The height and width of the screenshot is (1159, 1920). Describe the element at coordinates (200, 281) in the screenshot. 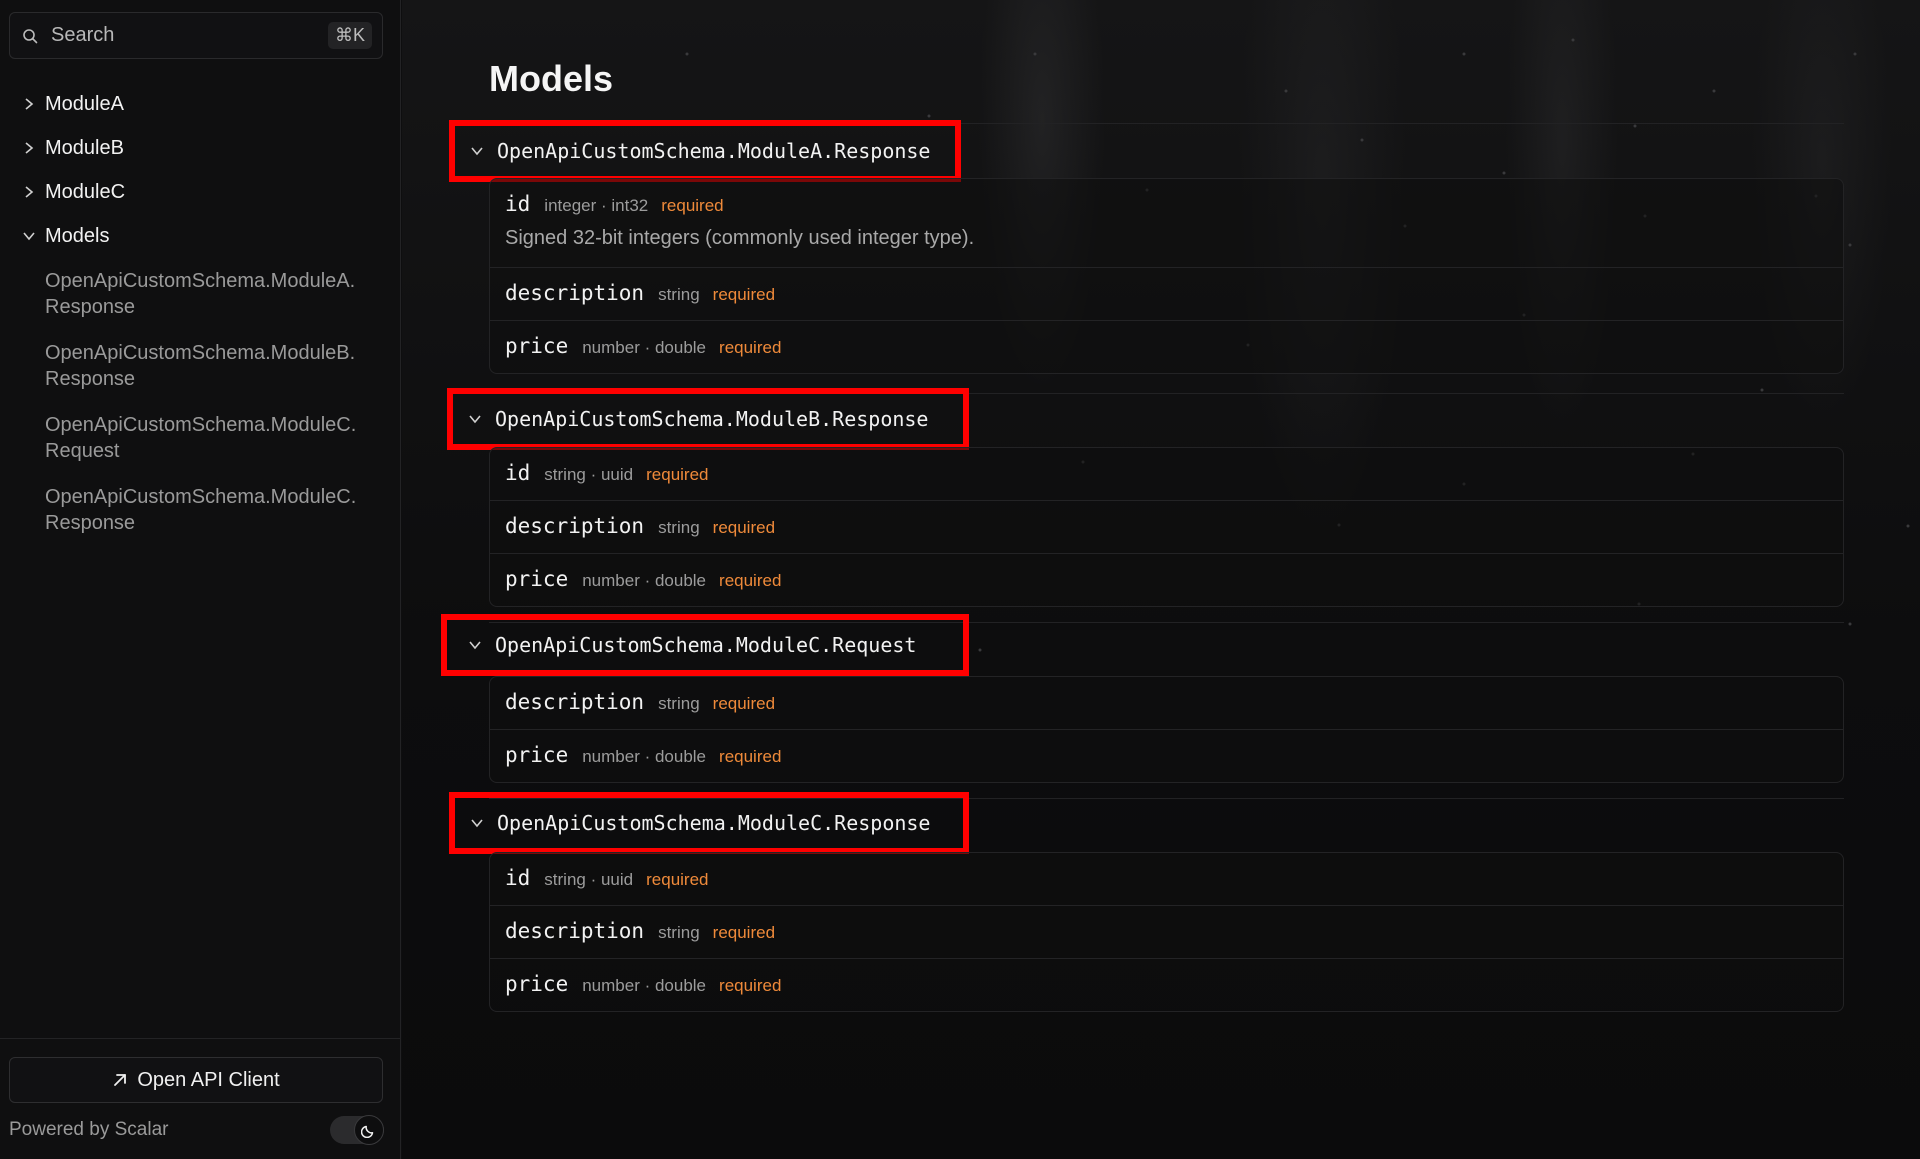

I see `model-link-line: OpenApiCustomSchema.ModuleA.` at that location.